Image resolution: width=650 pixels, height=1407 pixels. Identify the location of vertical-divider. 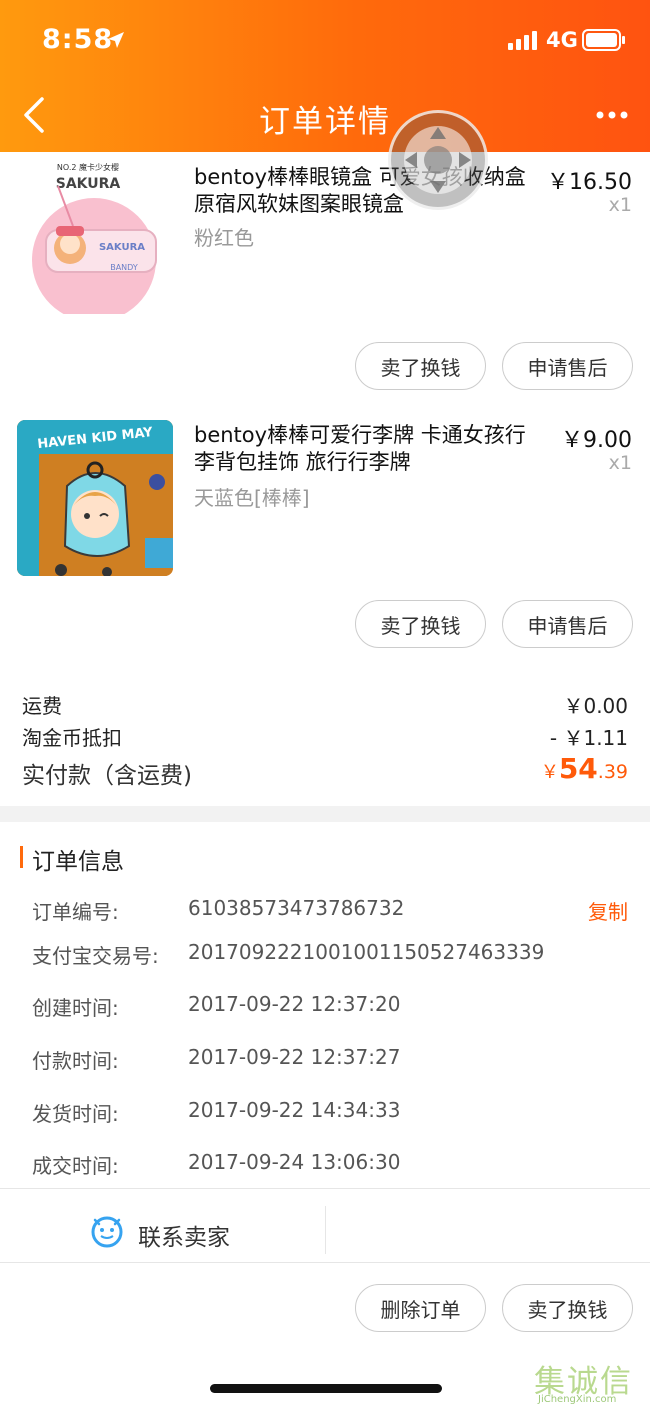
(325, 1230).